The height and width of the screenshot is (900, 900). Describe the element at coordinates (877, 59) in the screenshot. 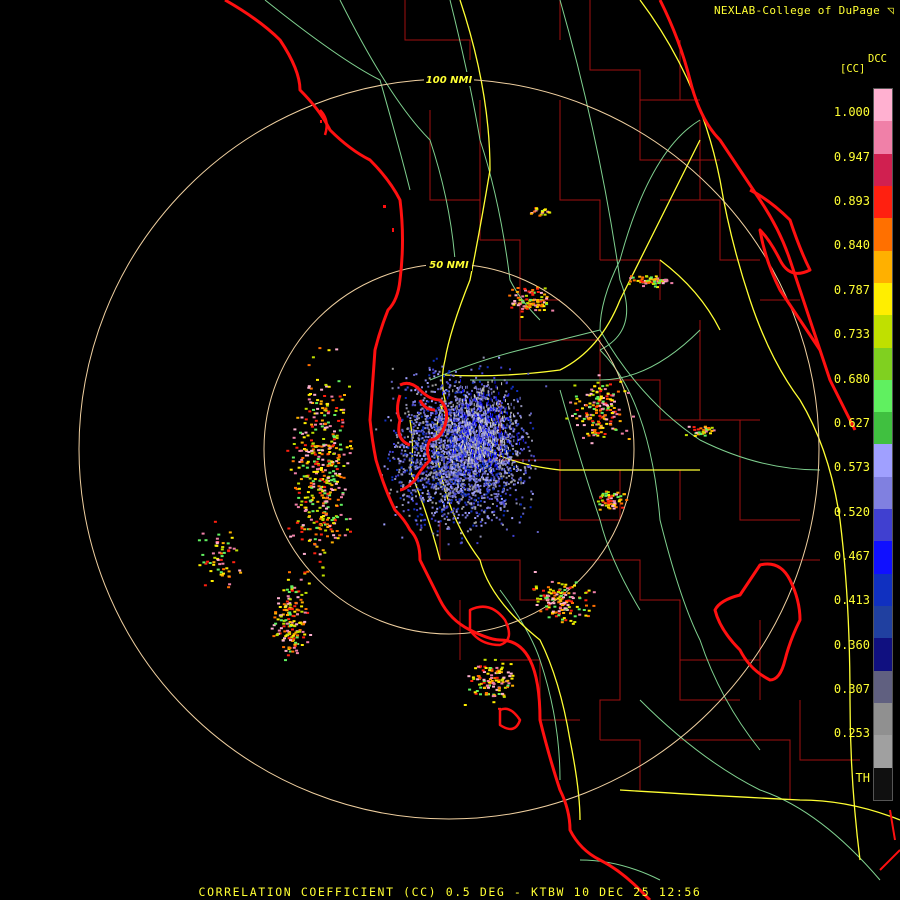

I see `legend-product-code: DCC` at that location.